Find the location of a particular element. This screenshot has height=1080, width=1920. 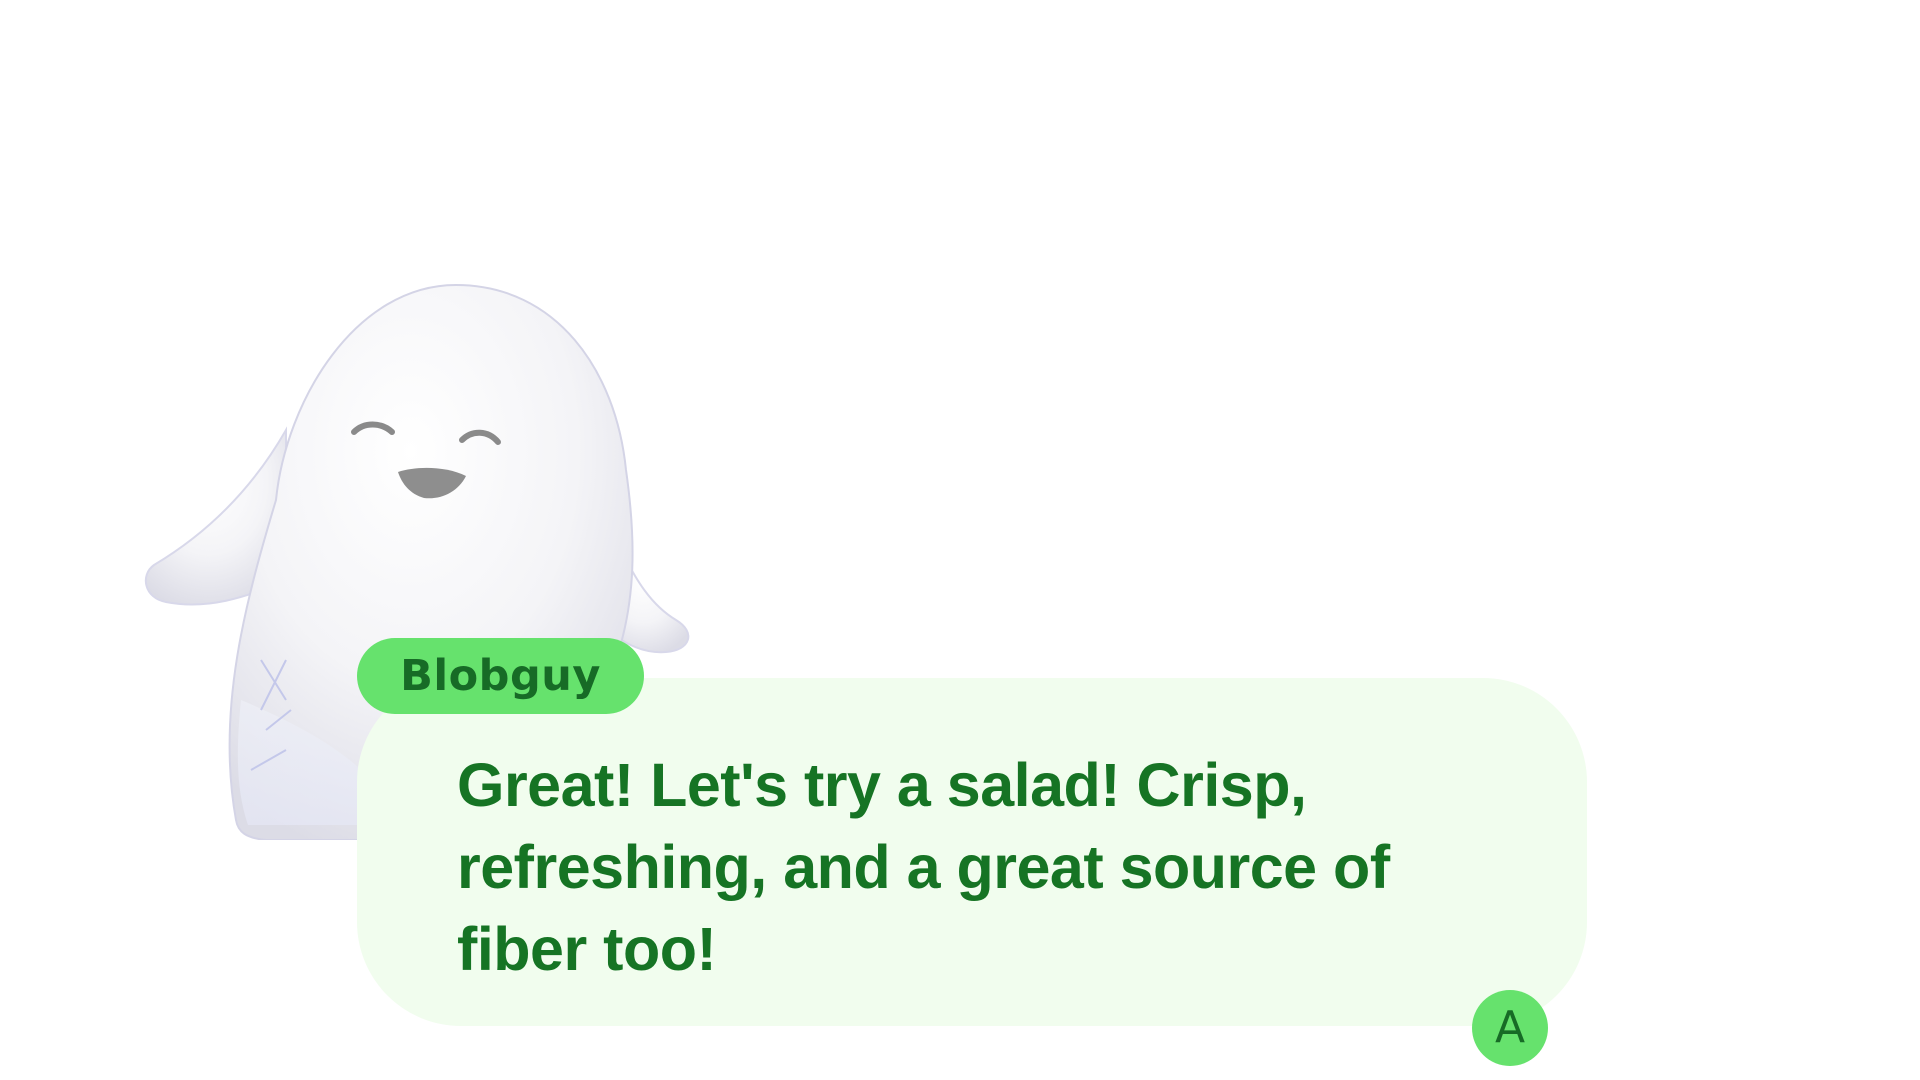

speaker-name-tag: Blobguy is located at coordinates (500, 676).